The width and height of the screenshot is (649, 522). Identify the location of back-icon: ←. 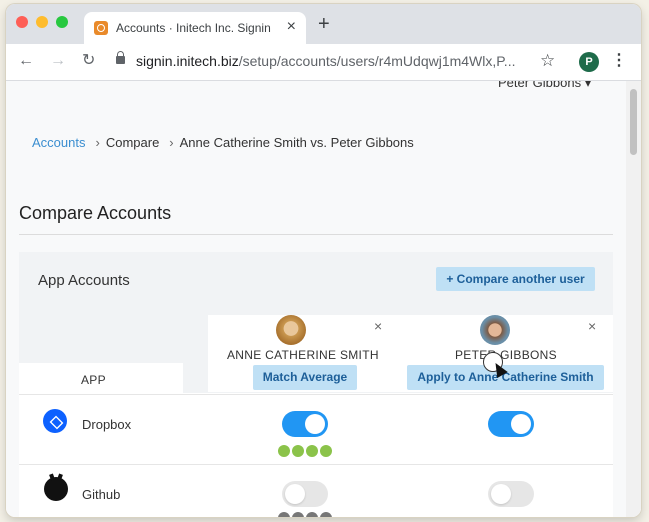
(26, 61).